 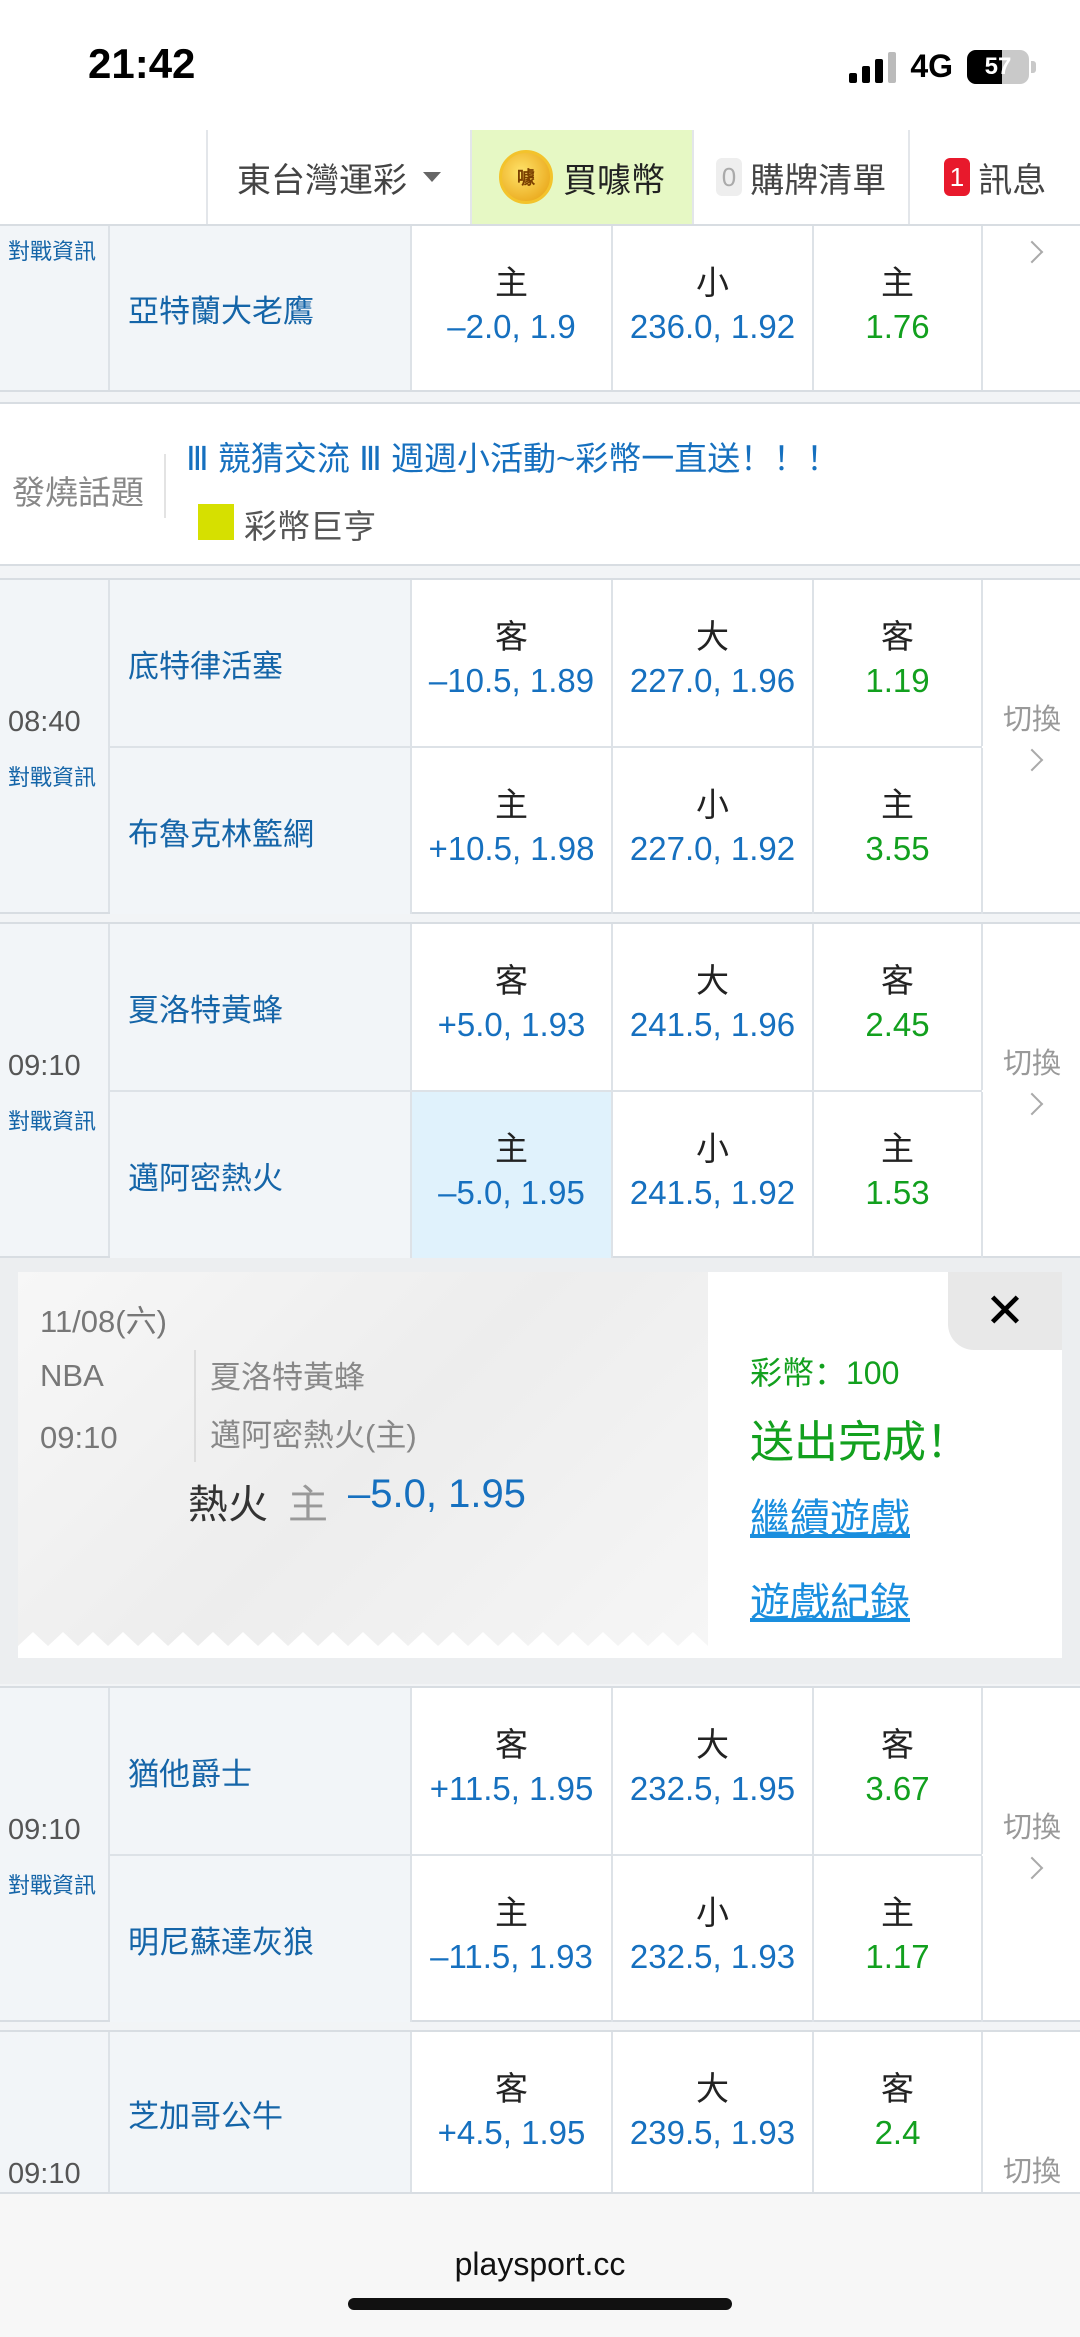 I want to click on coins-spent: 彩幣：100, so click(x=825, y=1373).